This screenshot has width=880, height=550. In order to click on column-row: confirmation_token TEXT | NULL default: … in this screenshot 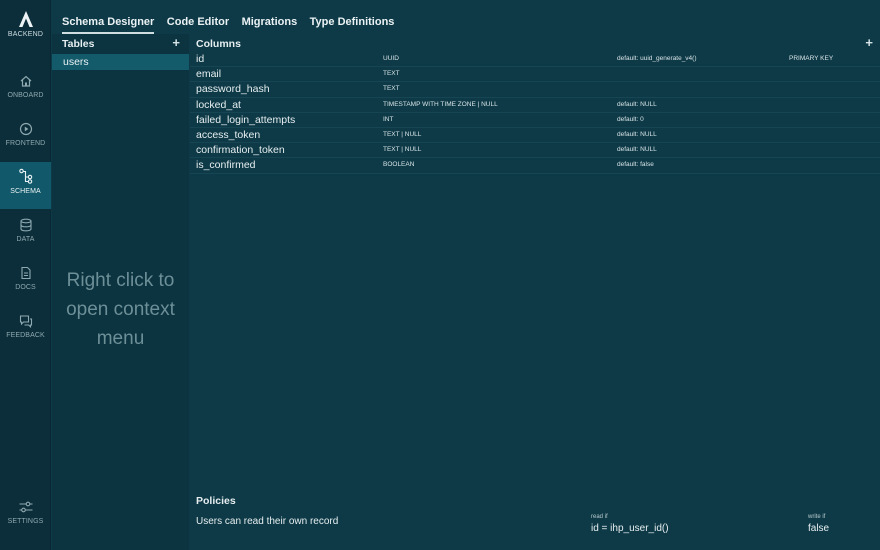, I will do `click(535, 151)`.